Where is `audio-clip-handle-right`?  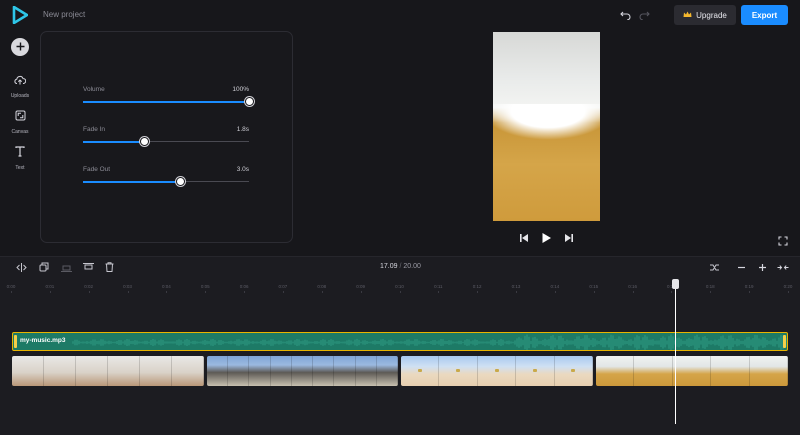
audio-clip-handle-right is located at coordinates (784, 341).